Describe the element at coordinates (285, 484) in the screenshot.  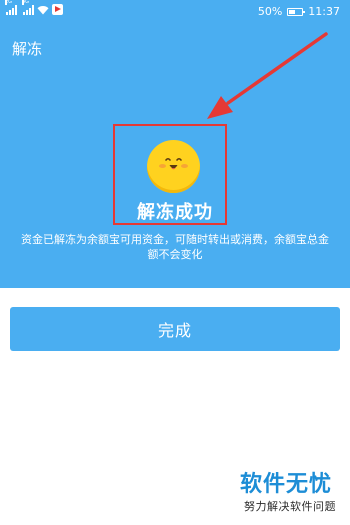
I see `watermark-title: 软件无忧` at that location.